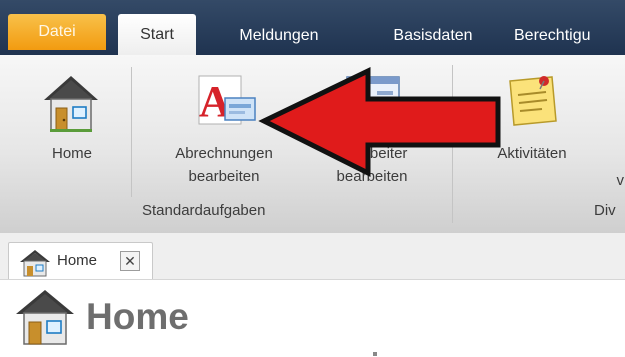 Image resolution: width=625 pixels, height=357 pixels. I want to click on sticky-note-pin-icon, so click(532, 101).